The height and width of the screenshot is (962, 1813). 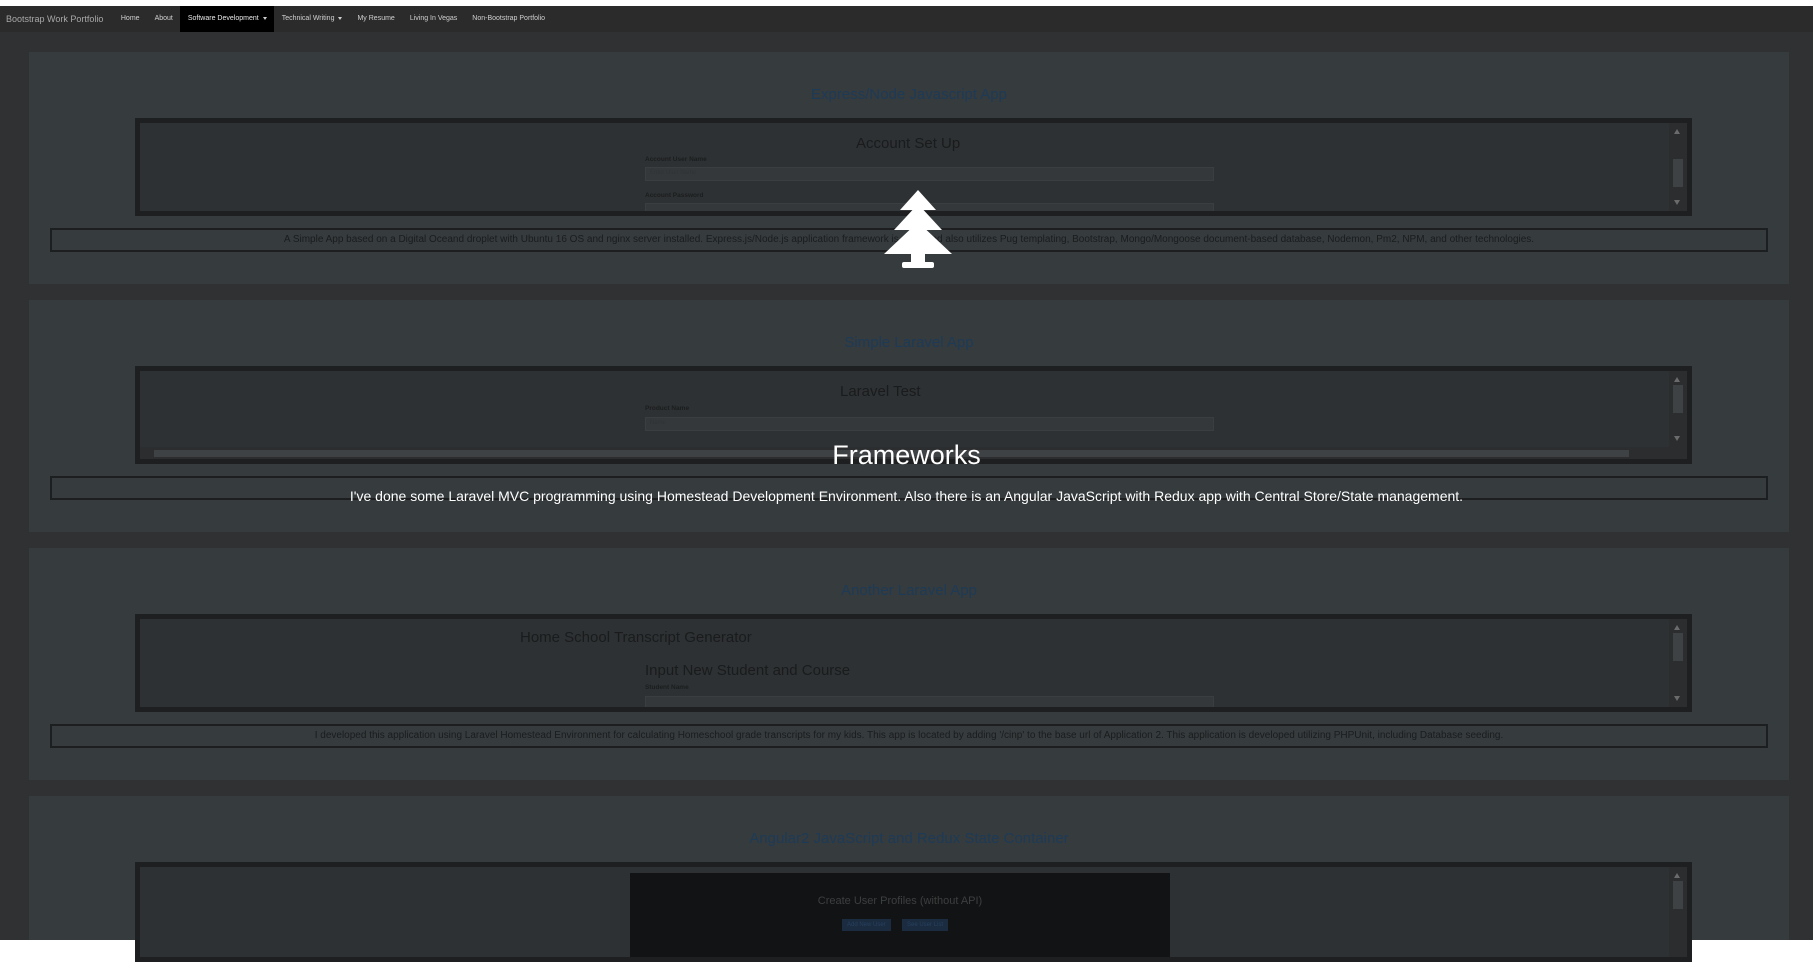 What do you see at coordinates (308, 18) in the screenshot?
I see `nav-item-label: Technical Writing` at bounding box center [308, 18].